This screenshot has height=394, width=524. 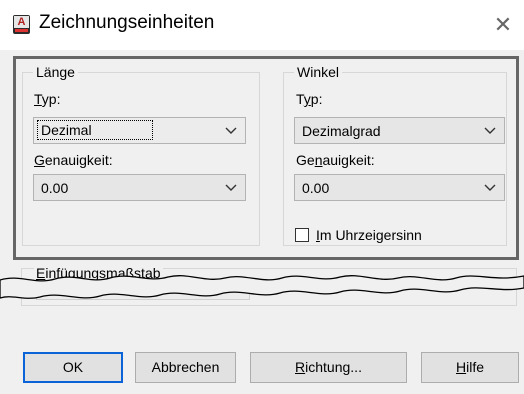 What do you see at coordinates (47, 99) in the screenshot?
I see `length-type-label: Typ:` at bounding box center [47, 99].